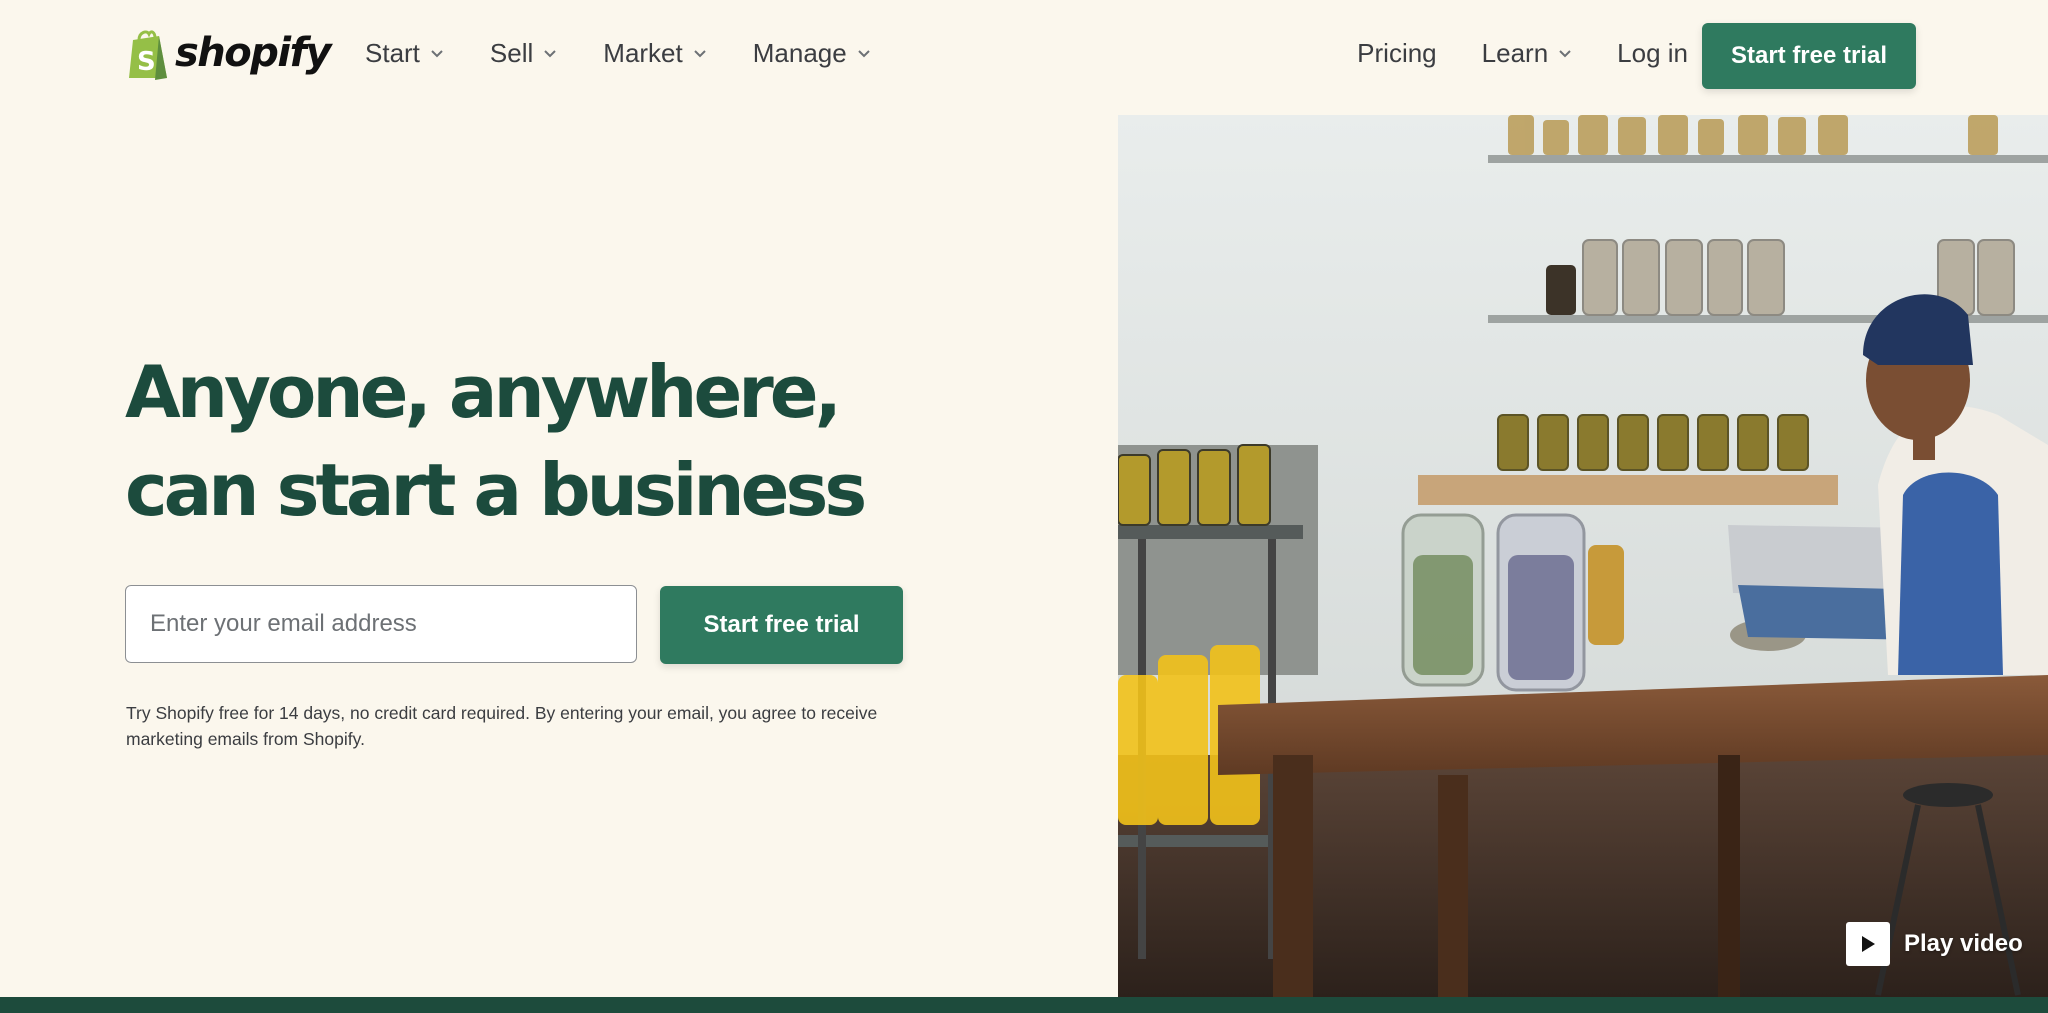 The width and height of the screenshot is (2048, 1013). I want to click on primary-nav: Start Sell Market Manage, so click(641, 53).